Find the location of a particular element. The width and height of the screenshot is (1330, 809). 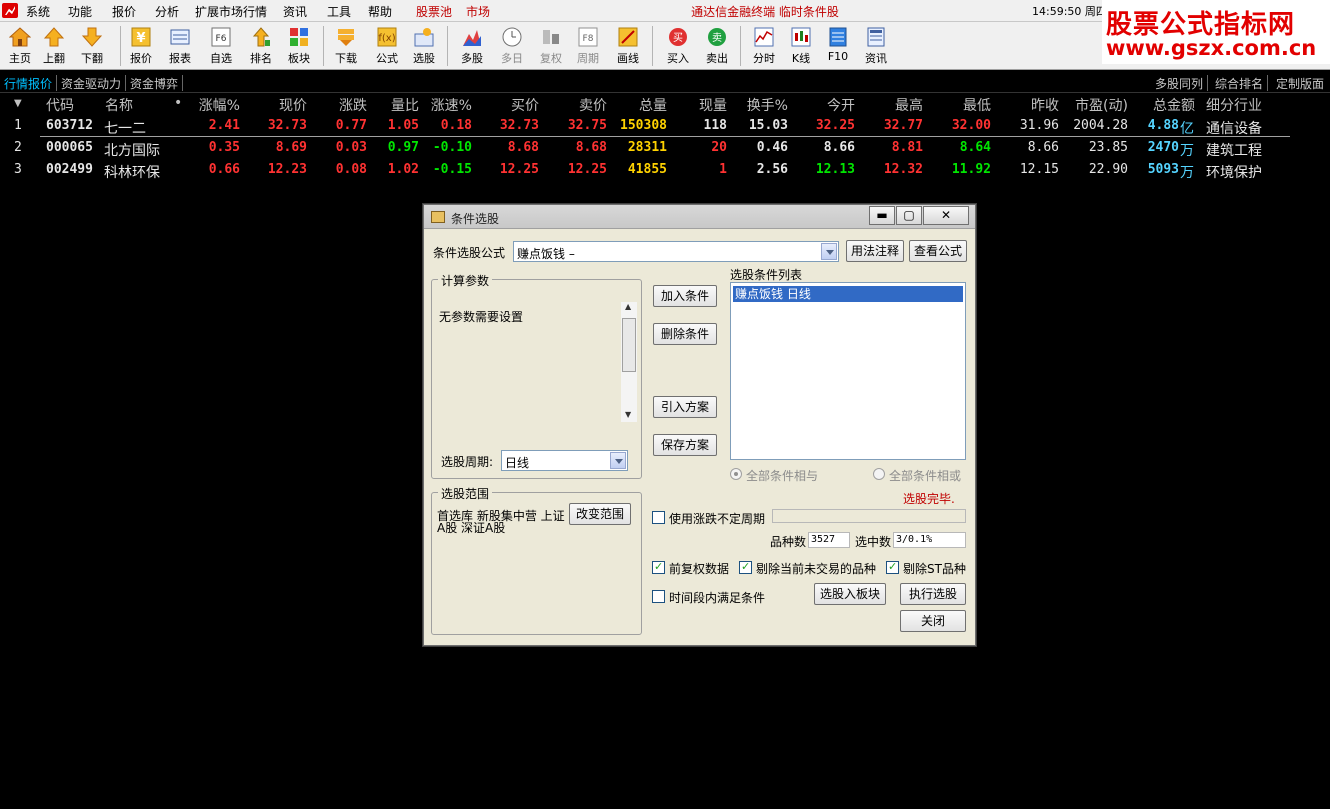

toolbar-buy-button: 买 买入 is located at coordinates (678, 46).